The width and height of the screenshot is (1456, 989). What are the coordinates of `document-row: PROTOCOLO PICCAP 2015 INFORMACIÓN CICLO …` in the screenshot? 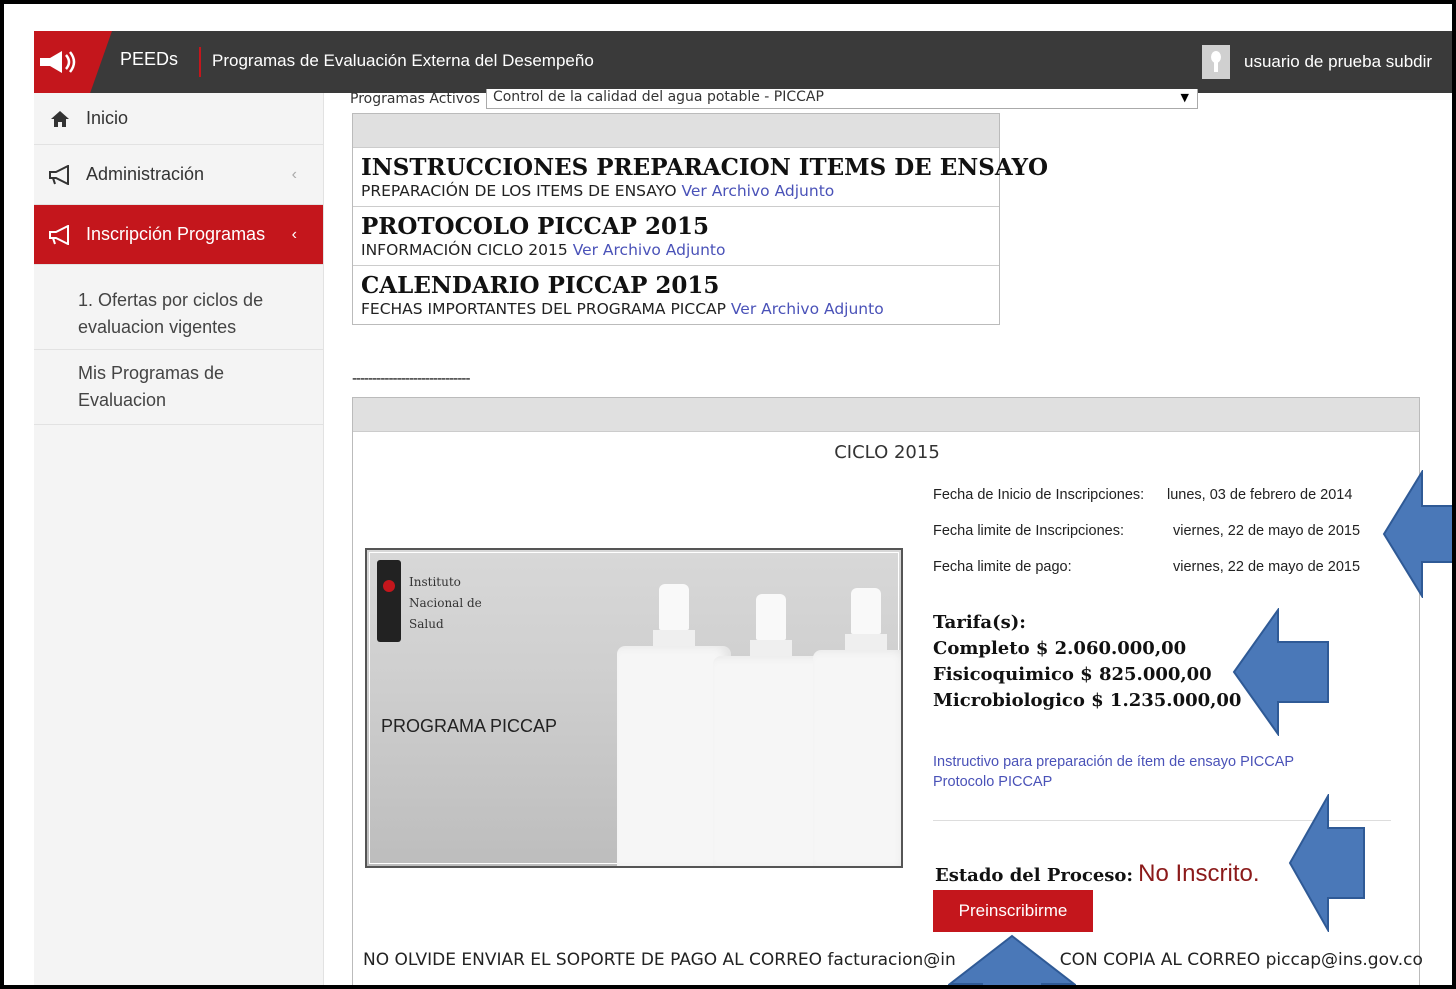 It's located at (676, 236).